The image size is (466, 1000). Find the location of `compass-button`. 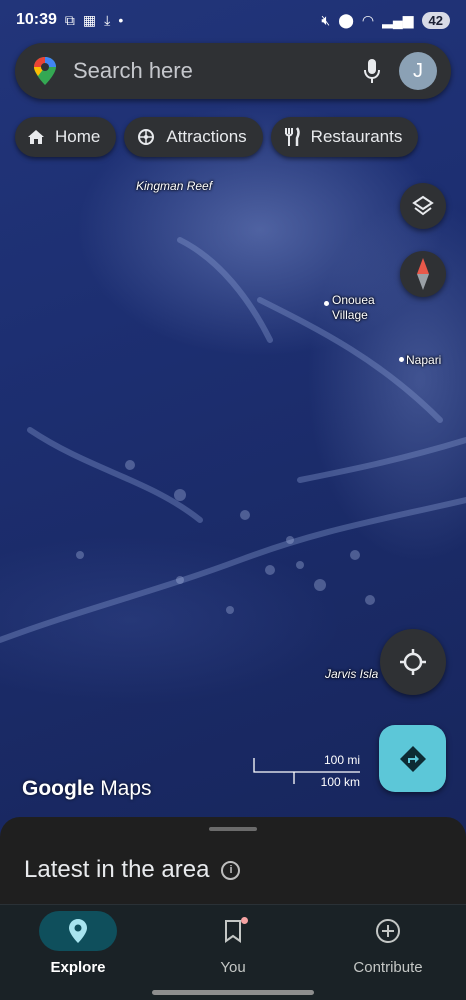

compass-button is located at coordinates (423, 274).